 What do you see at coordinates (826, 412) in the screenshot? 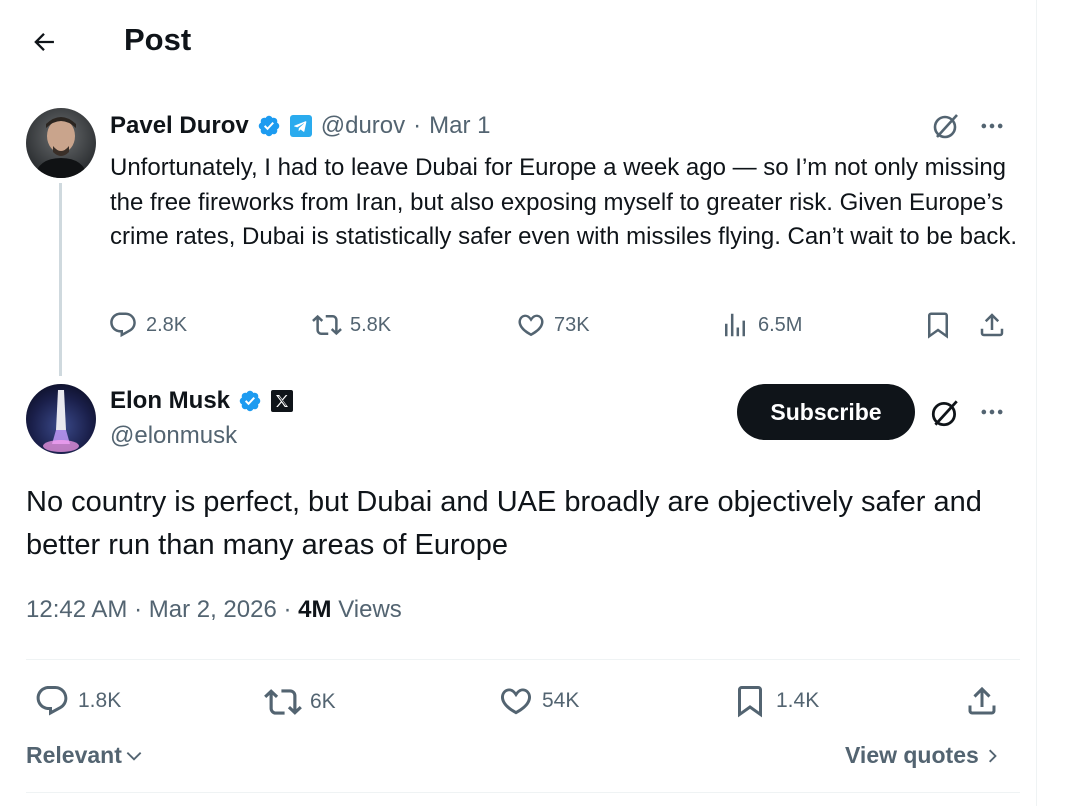
I see `subscribe-button: Subscribe` at bounding box center [826, 412].